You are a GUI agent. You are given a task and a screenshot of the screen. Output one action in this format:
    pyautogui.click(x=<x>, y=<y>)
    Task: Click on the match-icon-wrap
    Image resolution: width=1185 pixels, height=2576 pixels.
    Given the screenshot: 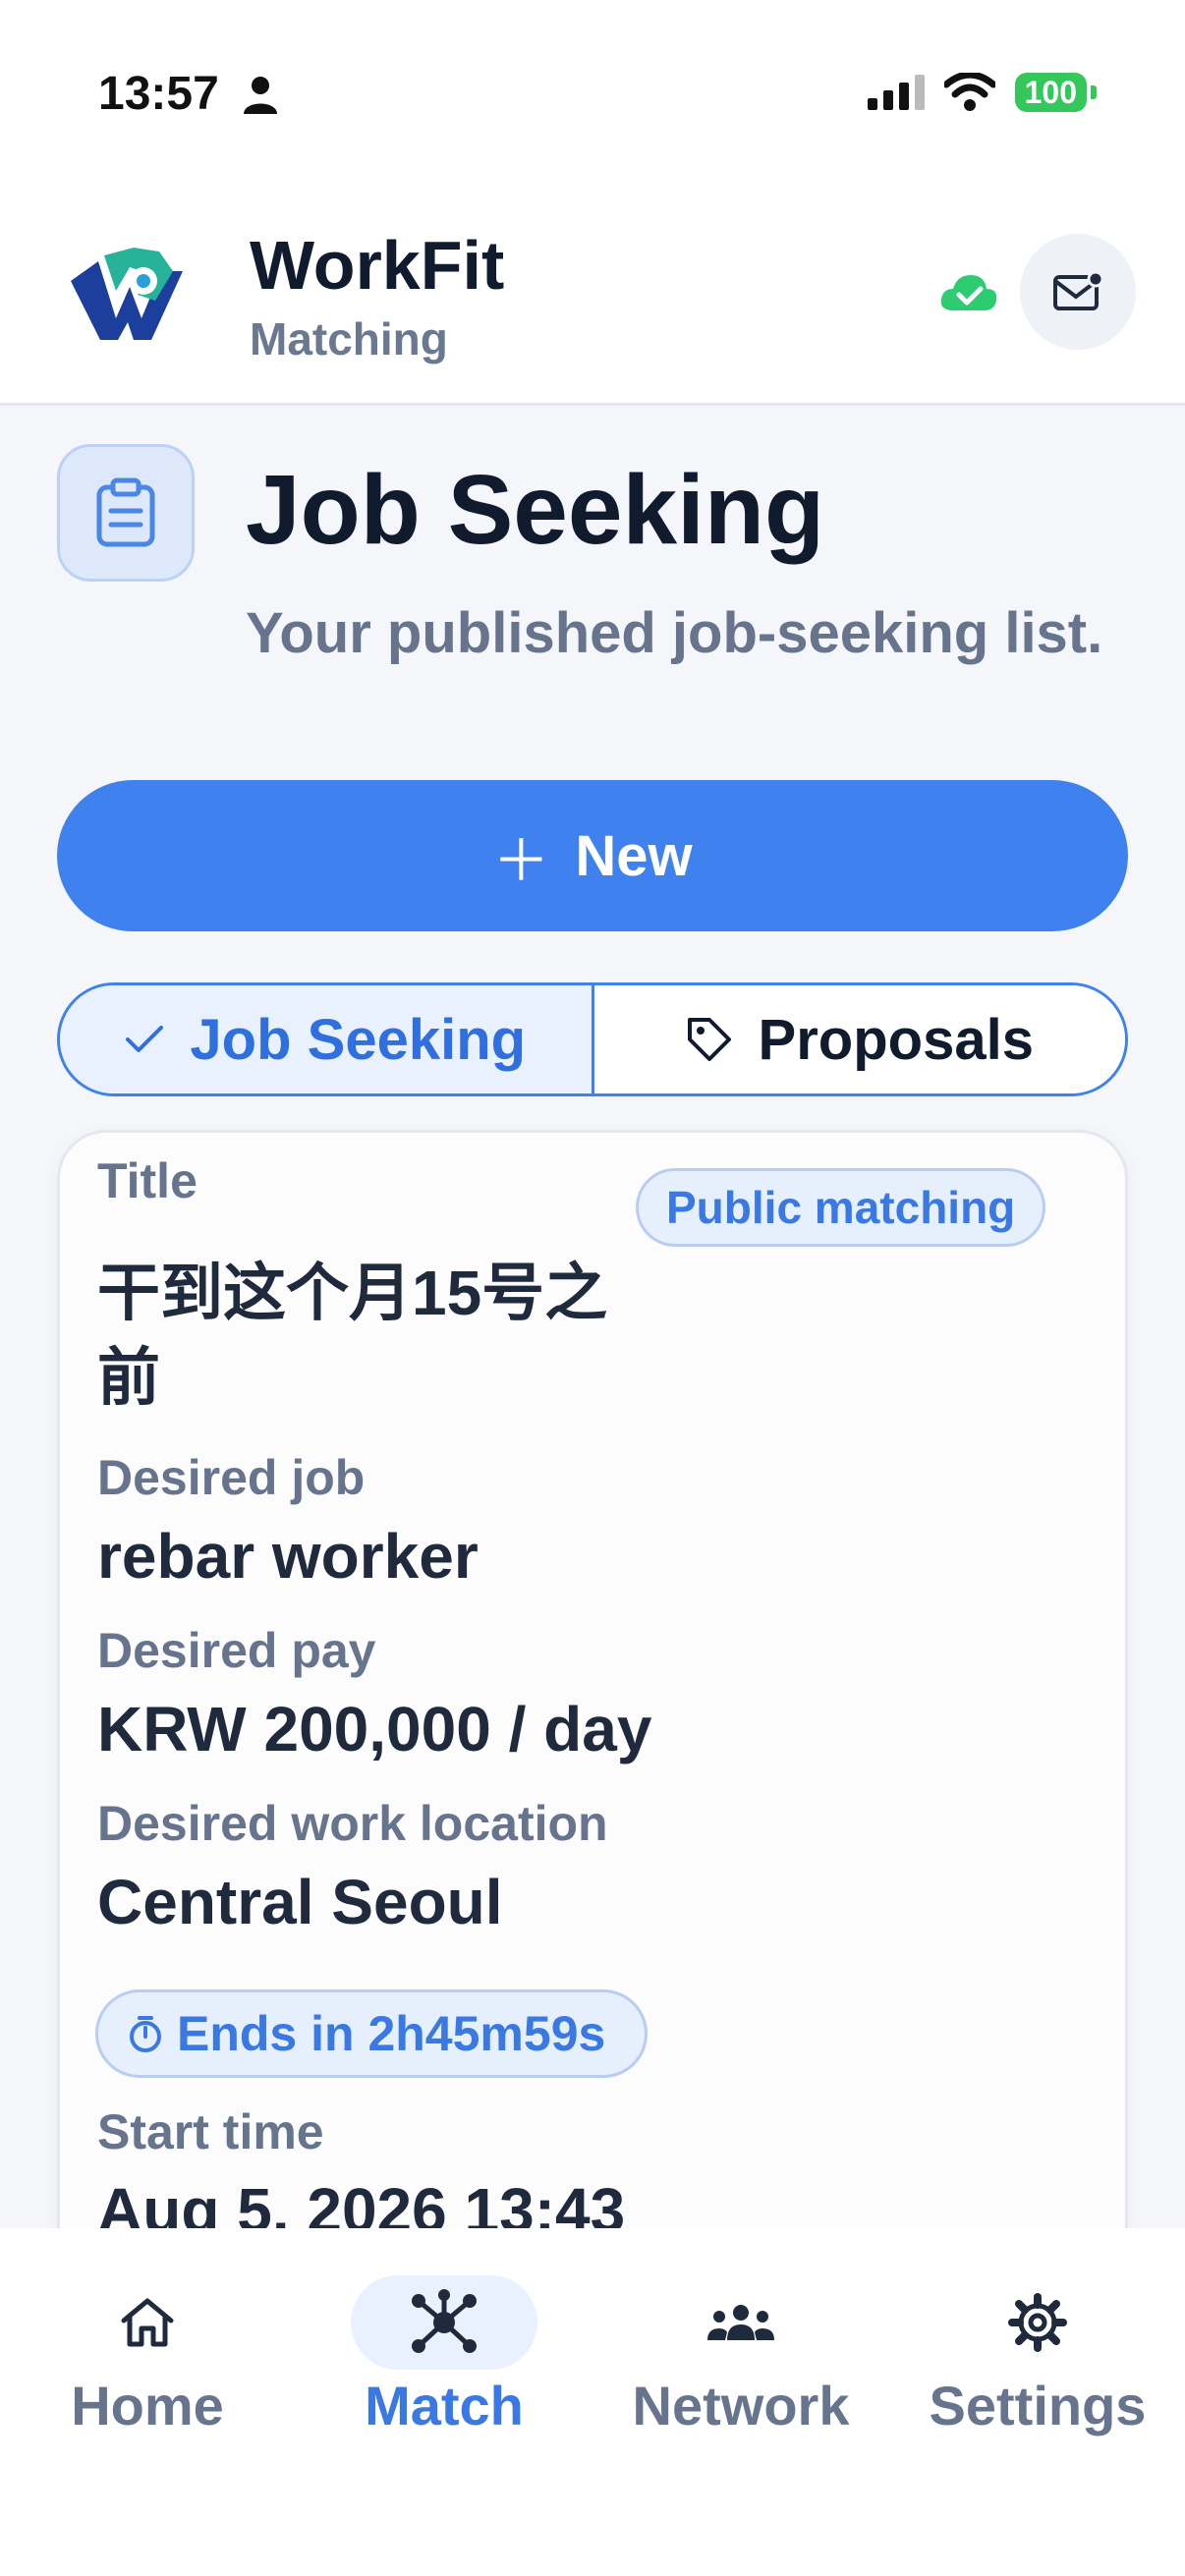 What is the action you would take?
    pyautogui.click(x=444, y=2322)
    